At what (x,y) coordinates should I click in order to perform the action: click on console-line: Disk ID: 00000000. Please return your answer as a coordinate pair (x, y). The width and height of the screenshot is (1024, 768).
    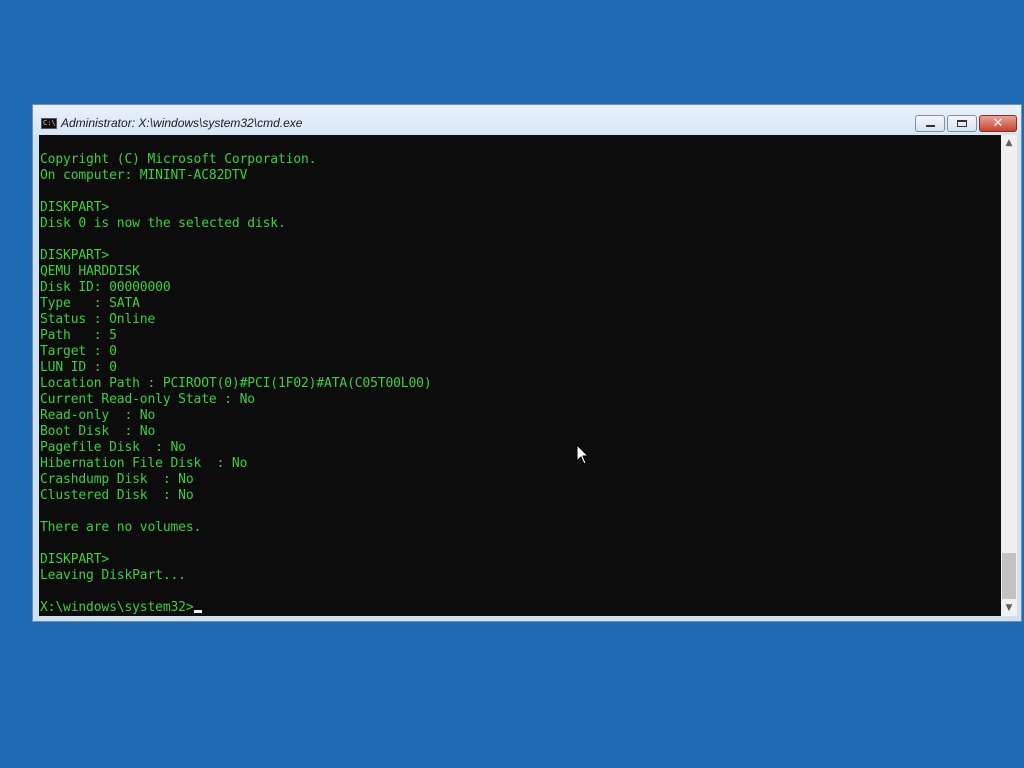
    Looking at the image, I should click on (105, 287).